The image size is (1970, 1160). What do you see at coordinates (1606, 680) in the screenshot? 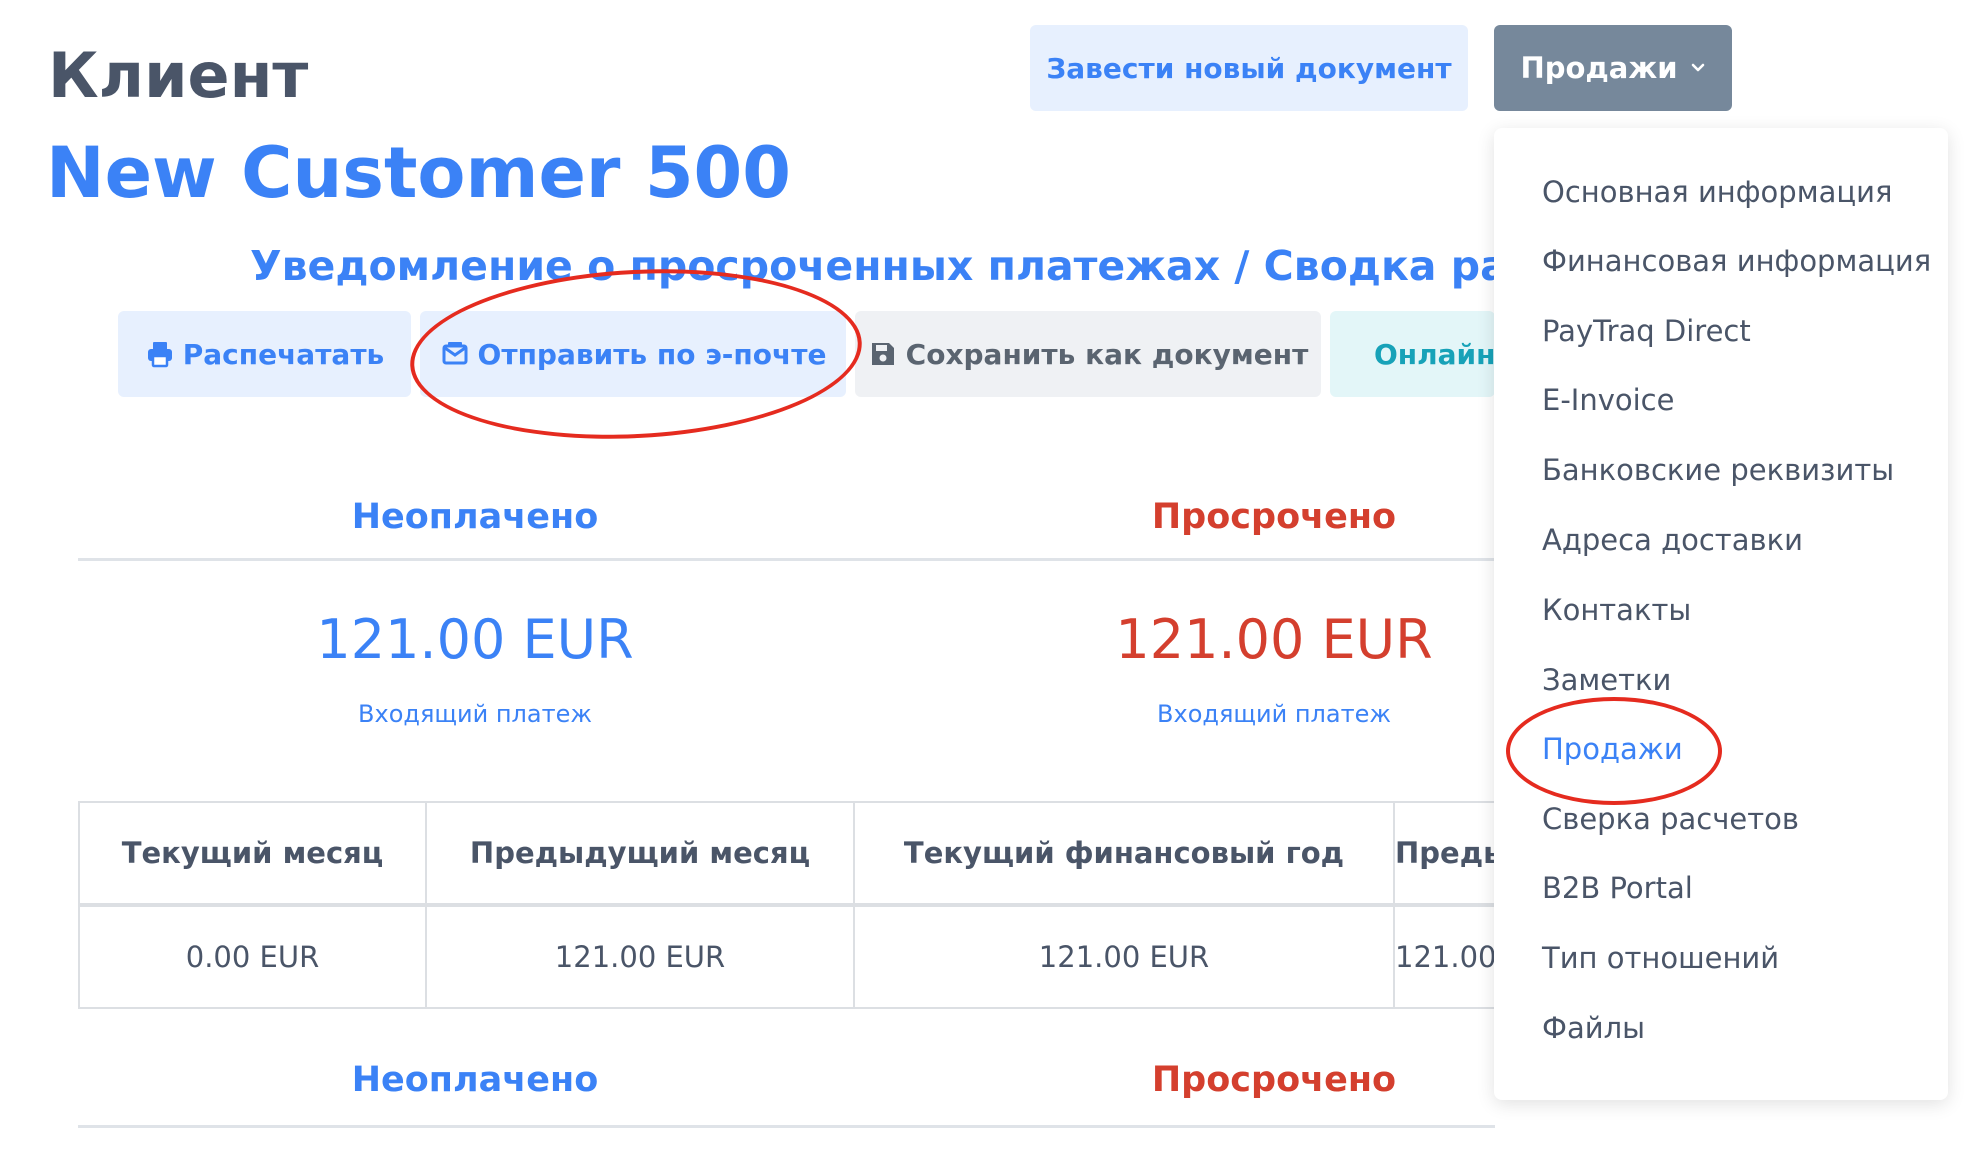
I see `menu-item-notes: Заметки` at bounding box center [1606, 680].